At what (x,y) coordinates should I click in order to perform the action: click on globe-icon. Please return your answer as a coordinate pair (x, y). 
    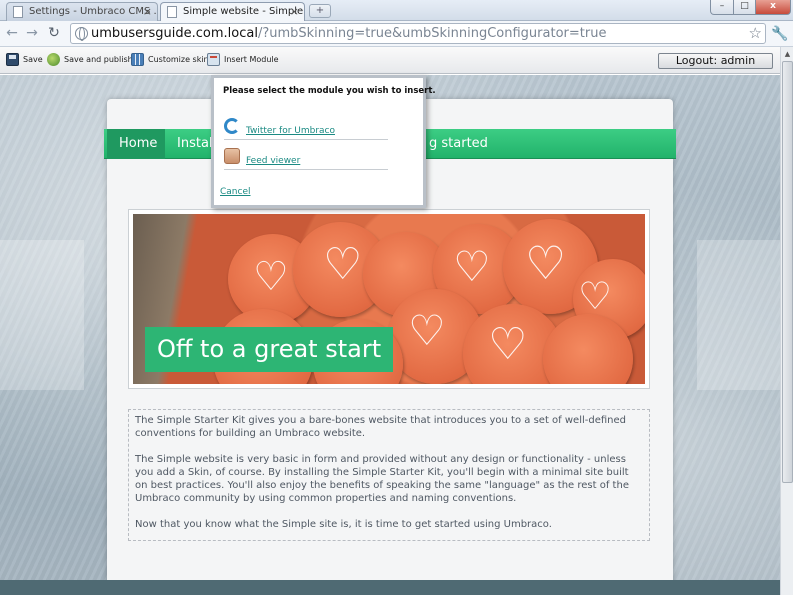
    Looking at the image, I should click on (81, 34).